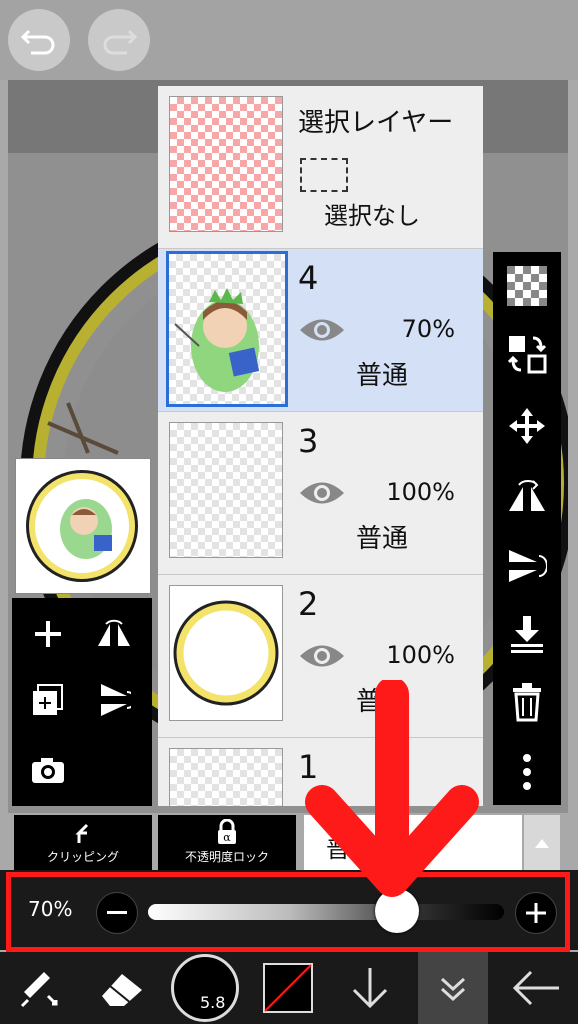 The height and width of the screenshot is (1024, 578). I want to click on blend-mode-expand-button, so click(542, 843).